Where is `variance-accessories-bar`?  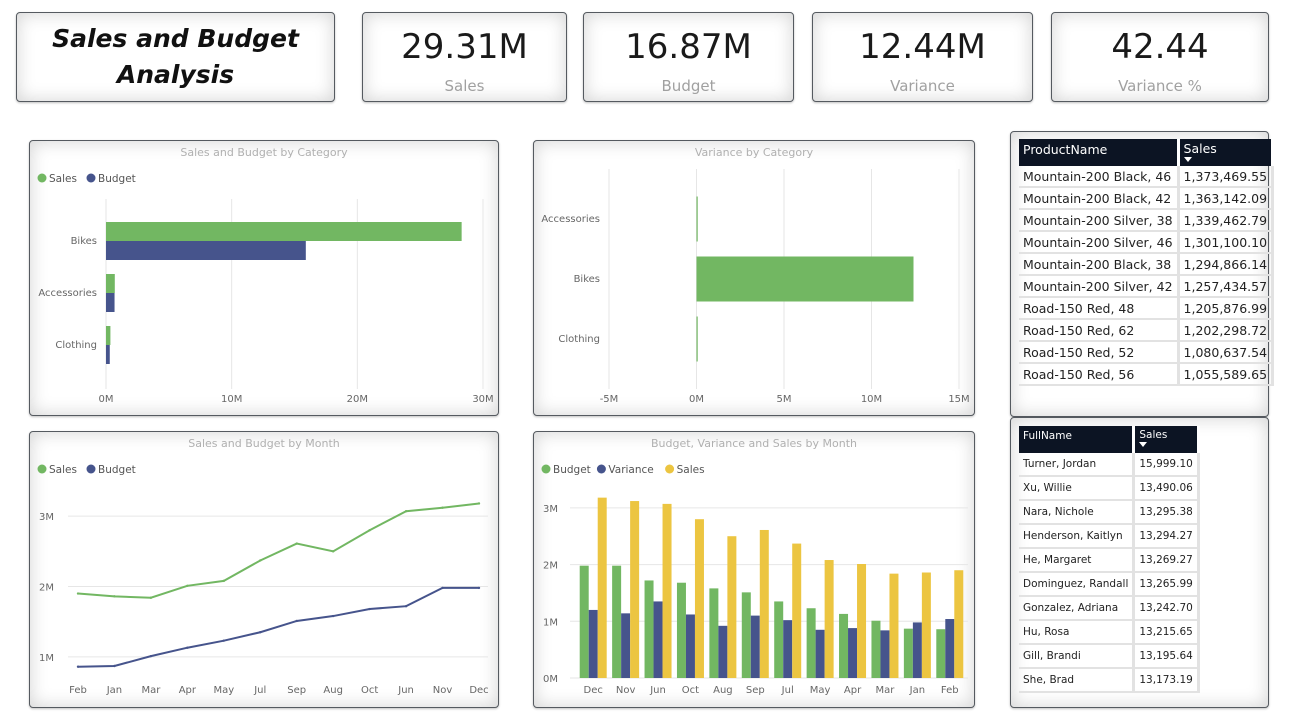
variance-accessories-bar is located at coordinates (697, 219).